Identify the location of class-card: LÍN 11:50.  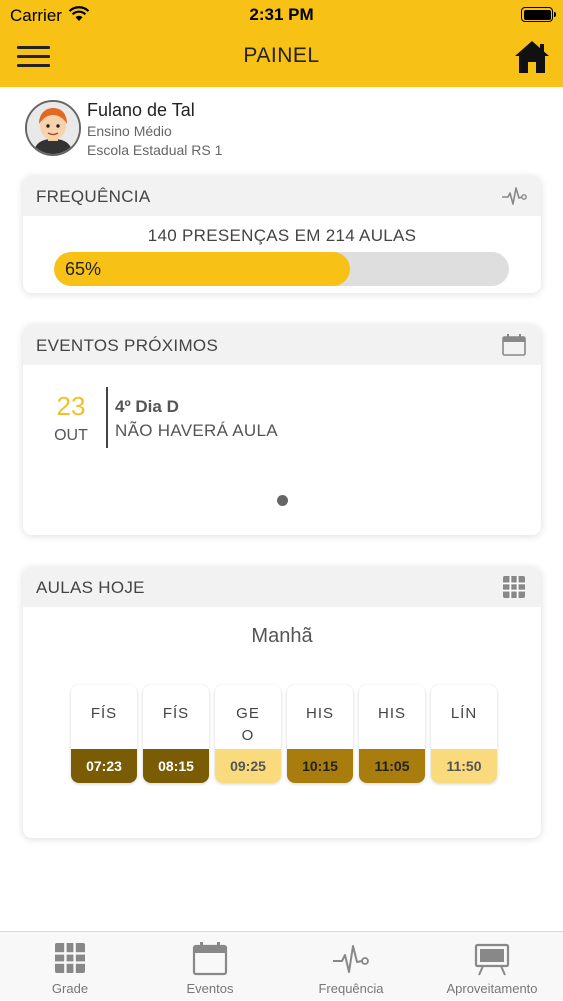
(464, 734).